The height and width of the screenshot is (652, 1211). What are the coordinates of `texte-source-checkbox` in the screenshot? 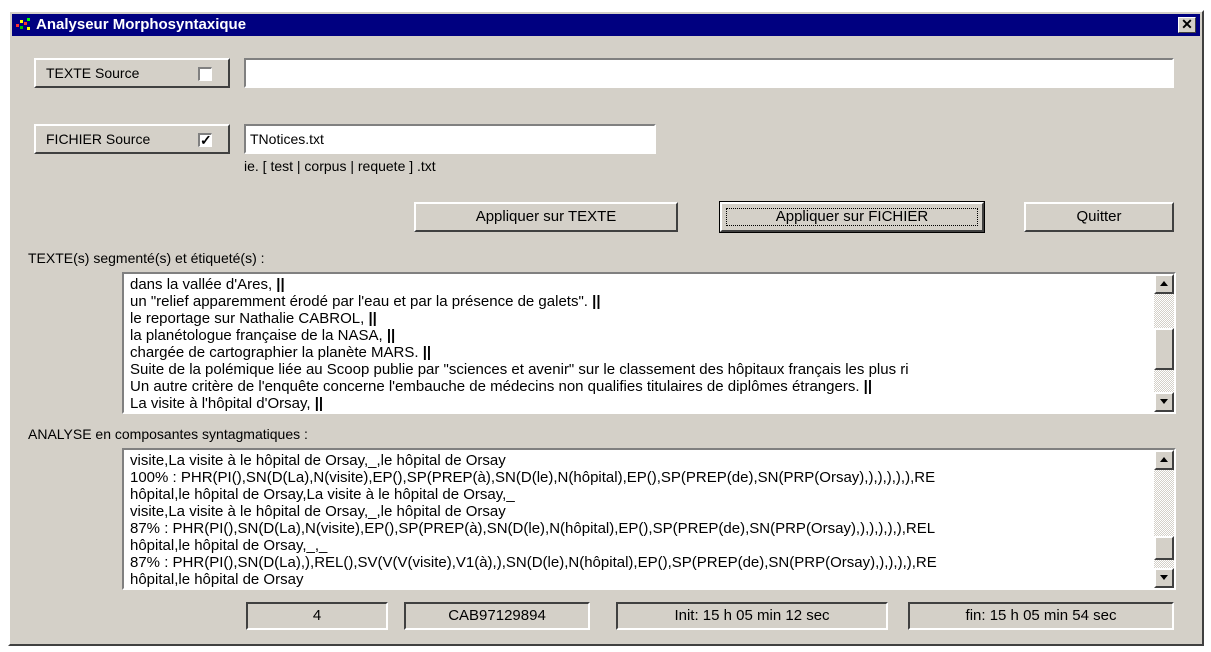 It's located at (205, 74).